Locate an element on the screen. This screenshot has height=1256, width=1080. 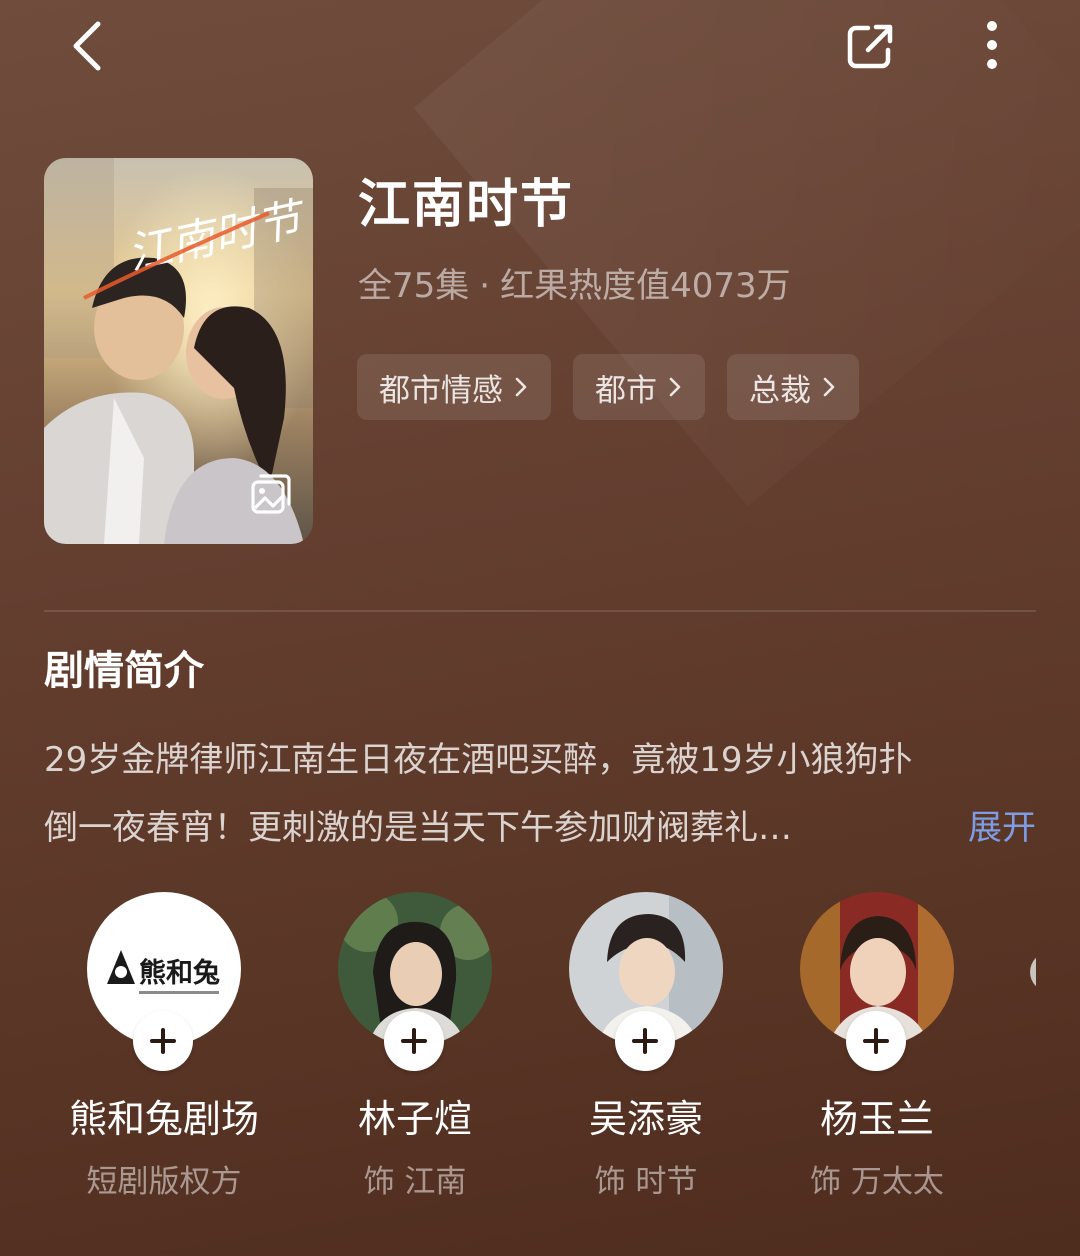
cast-name: 吴添豪 is located at coordinates (645, 1119).